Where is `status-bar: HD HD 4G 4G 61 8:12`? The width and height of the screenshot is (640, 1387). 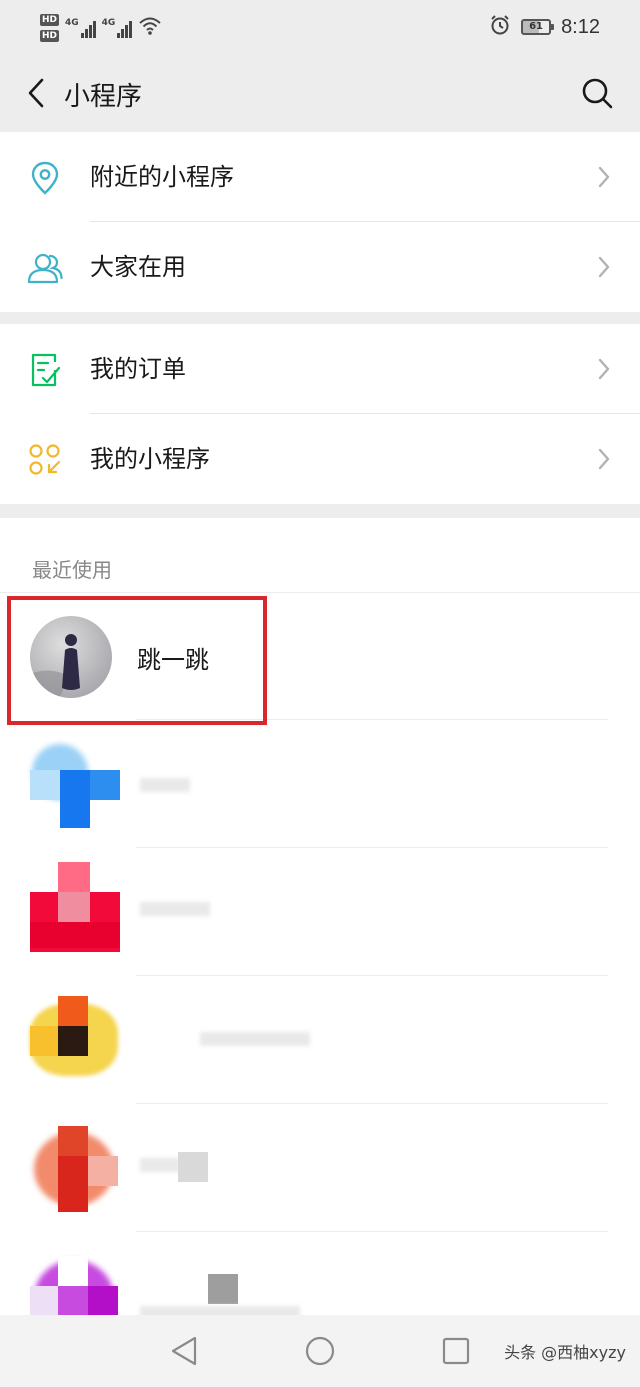
status-bar: HD HD 4G 4G 61 8:12 is located at coordinates (320, 27).